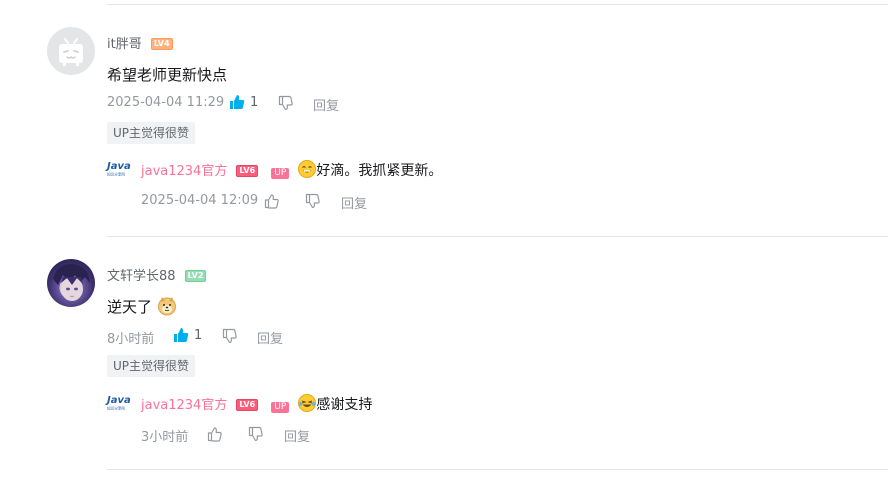 The height and width of the screenshot is (486, 888). What do you see at coordinates (165, 437) in the screenshot?
I see `reply-time: 3小时前` at bounding box center [165, 437].